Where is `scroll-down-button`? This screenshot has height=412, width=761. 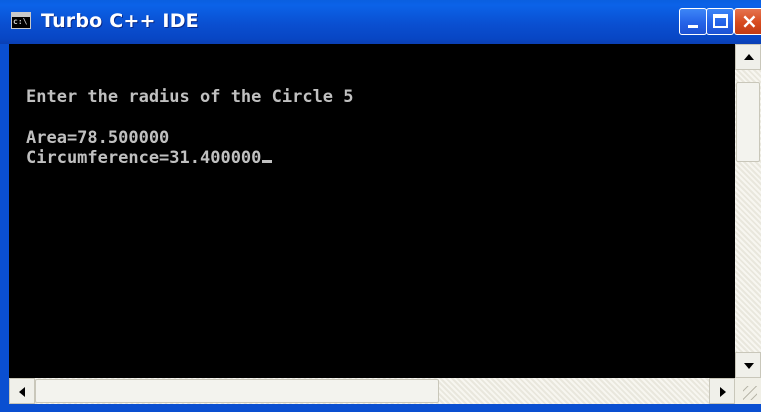 scroll-down-button is located at coordinates (748, 365).